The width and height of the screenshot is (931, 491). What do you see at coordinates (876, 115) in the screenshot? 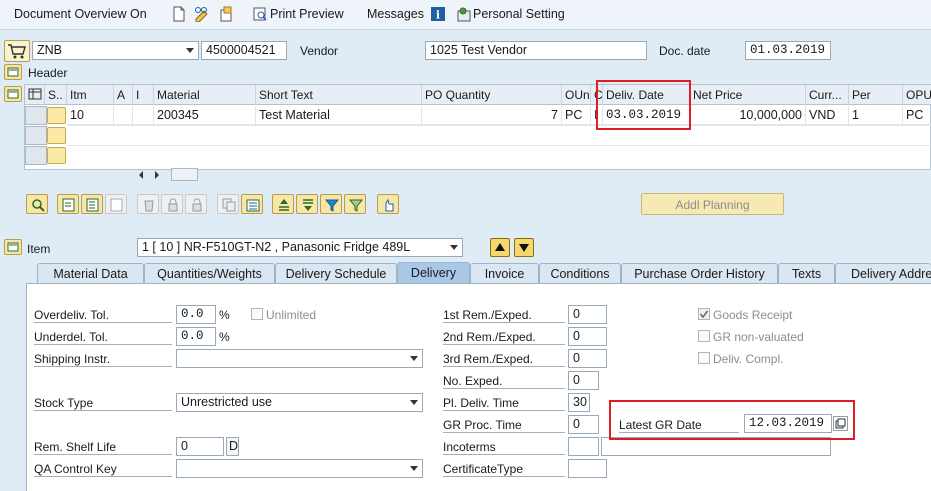
I see `cell-per: 1` at bounding box center [876, 115].